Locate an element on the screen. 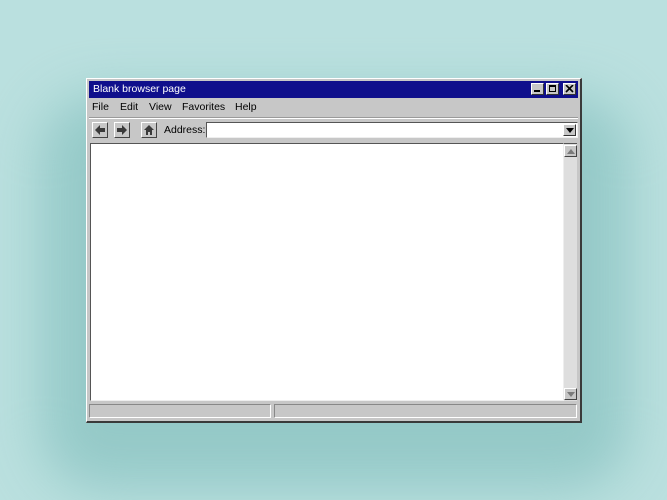 The image size is (667, 500). scroll-up-icon is located at coordinates (571, 151).